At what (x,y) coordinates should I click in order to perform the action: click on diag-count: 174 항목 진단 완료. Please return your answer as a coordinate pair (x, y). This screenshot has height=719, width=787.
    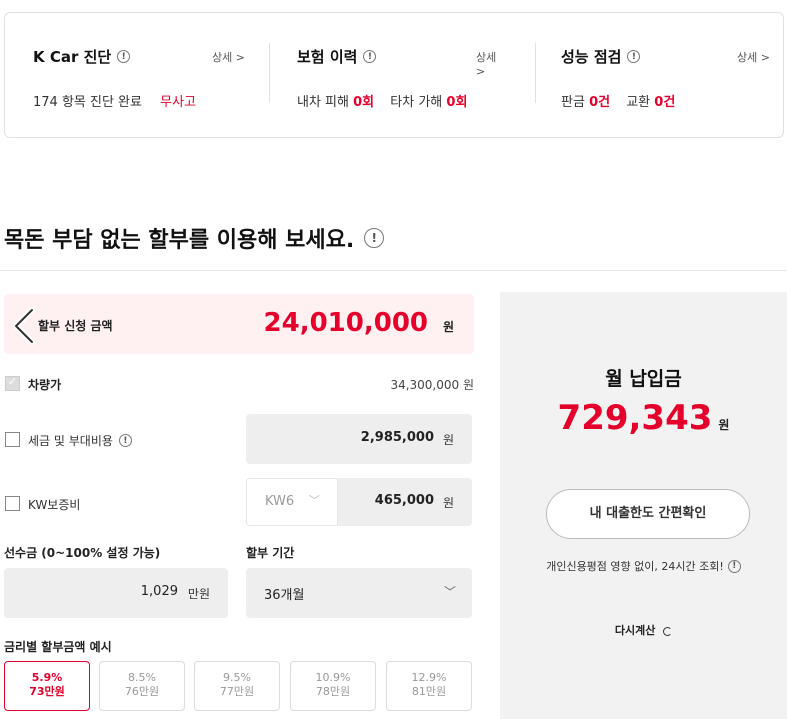
    Looking at the image, I should click on (87, 102).